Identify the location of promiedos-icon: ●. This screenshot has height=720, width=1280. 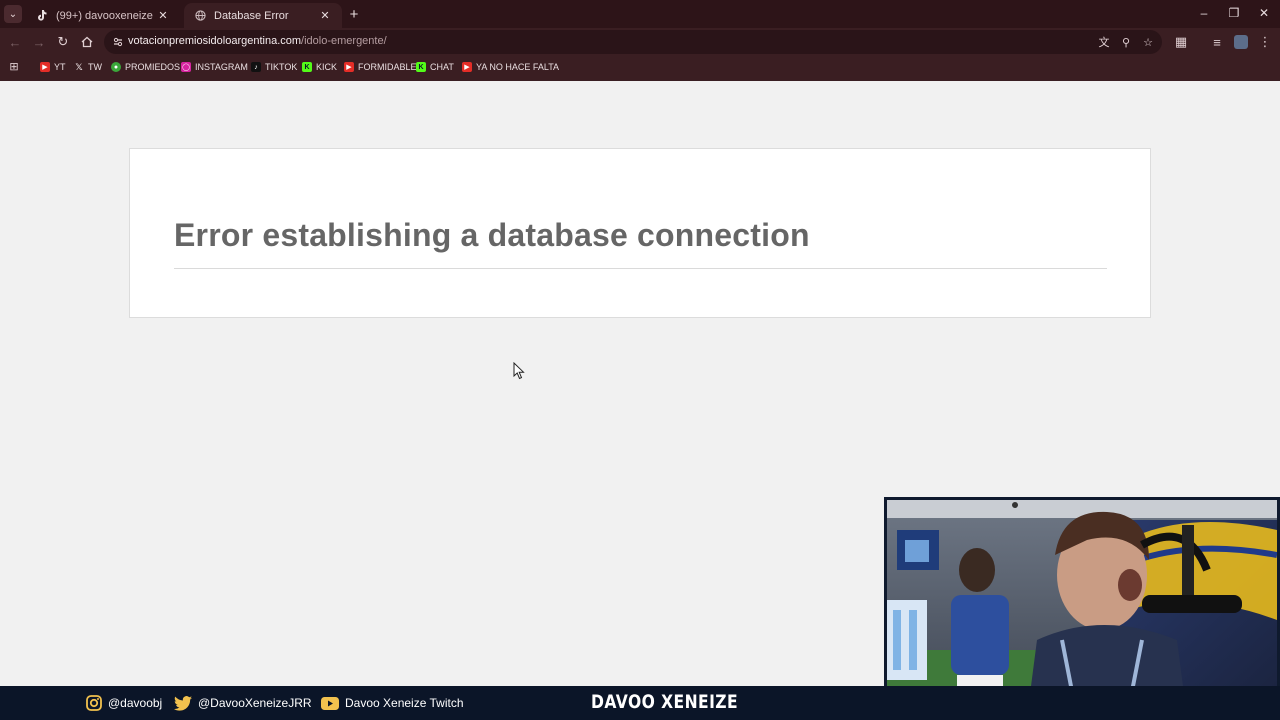
(116, 67).